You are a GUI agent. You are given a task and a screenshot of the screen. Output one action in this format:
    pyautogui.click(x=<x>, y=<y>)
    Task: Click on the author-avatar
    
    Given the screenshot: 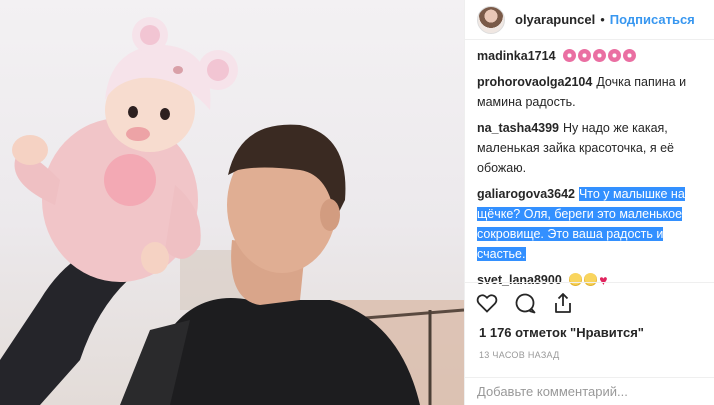 What is the action you would take?
    pyautogui.click(x=491, y=19)
    